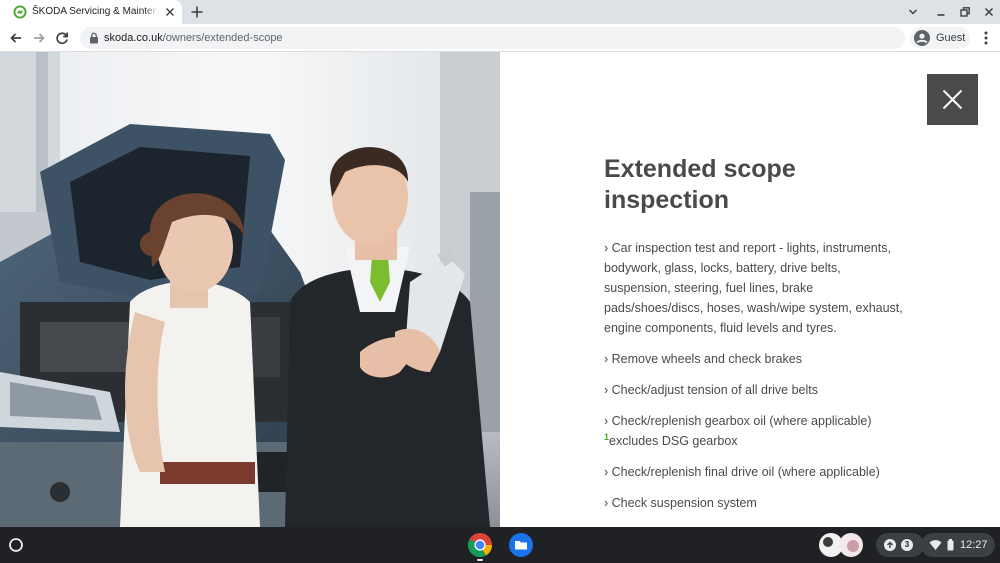 The image size is (1000, 563). Describe the element at coordinates (703, 359) in the screenshot. I see `inspection-item-brakes: › Remove wheels and check brakes` at that location.